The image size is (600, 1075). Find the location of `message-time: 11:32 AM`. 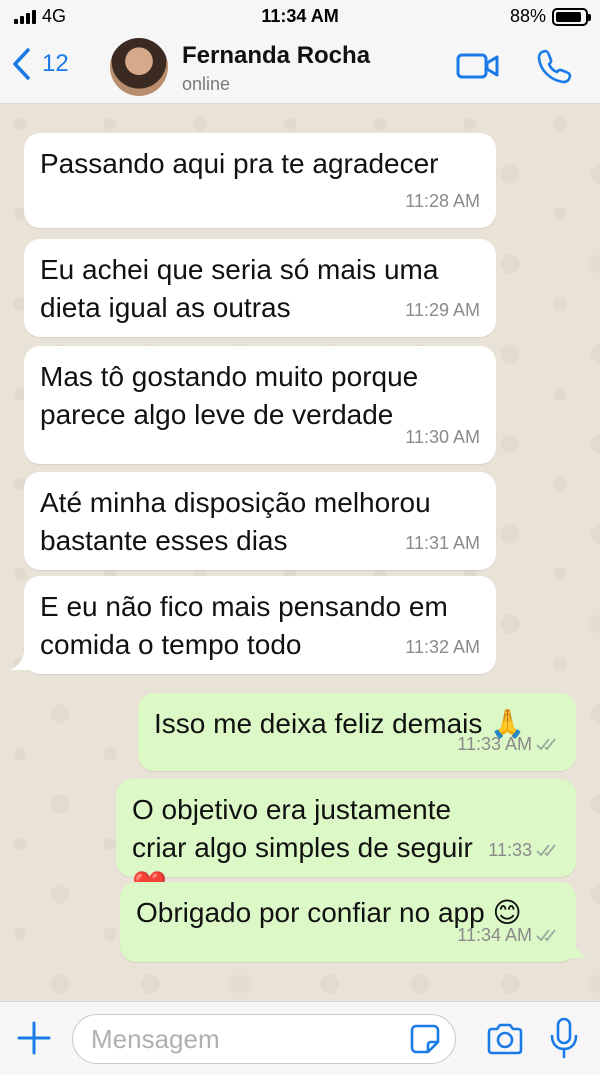

message-time: 11:32 AM is located at coordinates (442, 647).